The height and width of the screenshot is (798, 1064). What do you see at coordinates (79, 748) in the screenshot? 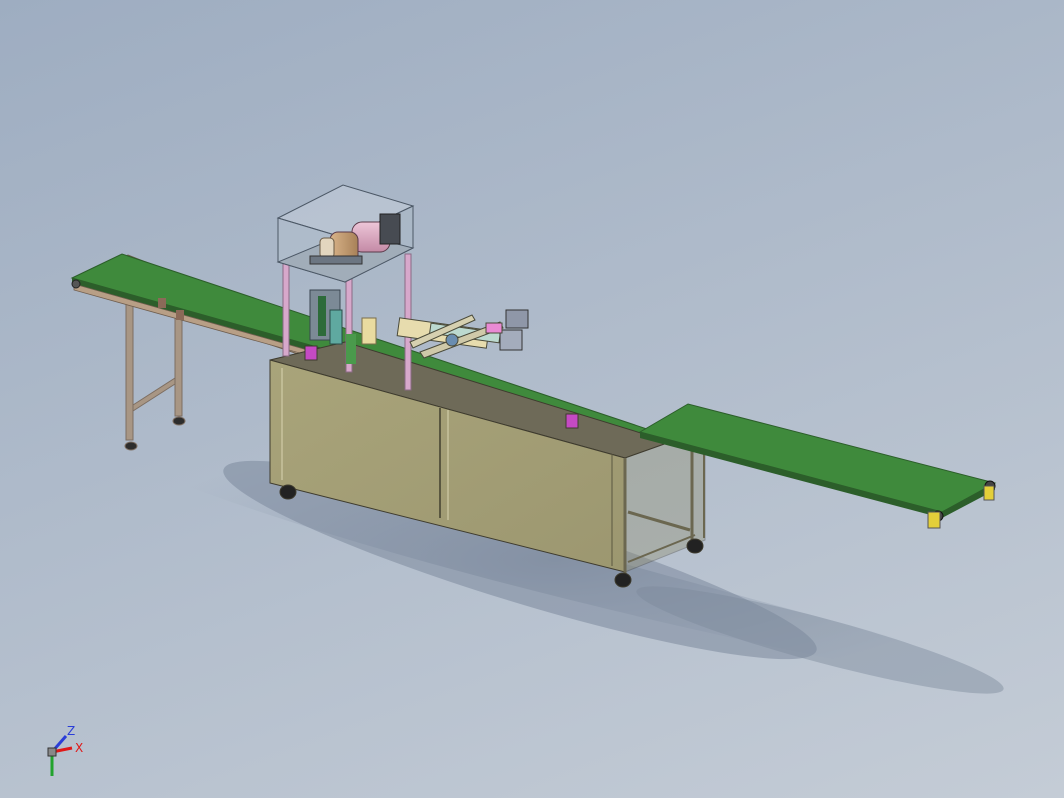
I see `x-axis-label: X` at bounding box center [79, 748].